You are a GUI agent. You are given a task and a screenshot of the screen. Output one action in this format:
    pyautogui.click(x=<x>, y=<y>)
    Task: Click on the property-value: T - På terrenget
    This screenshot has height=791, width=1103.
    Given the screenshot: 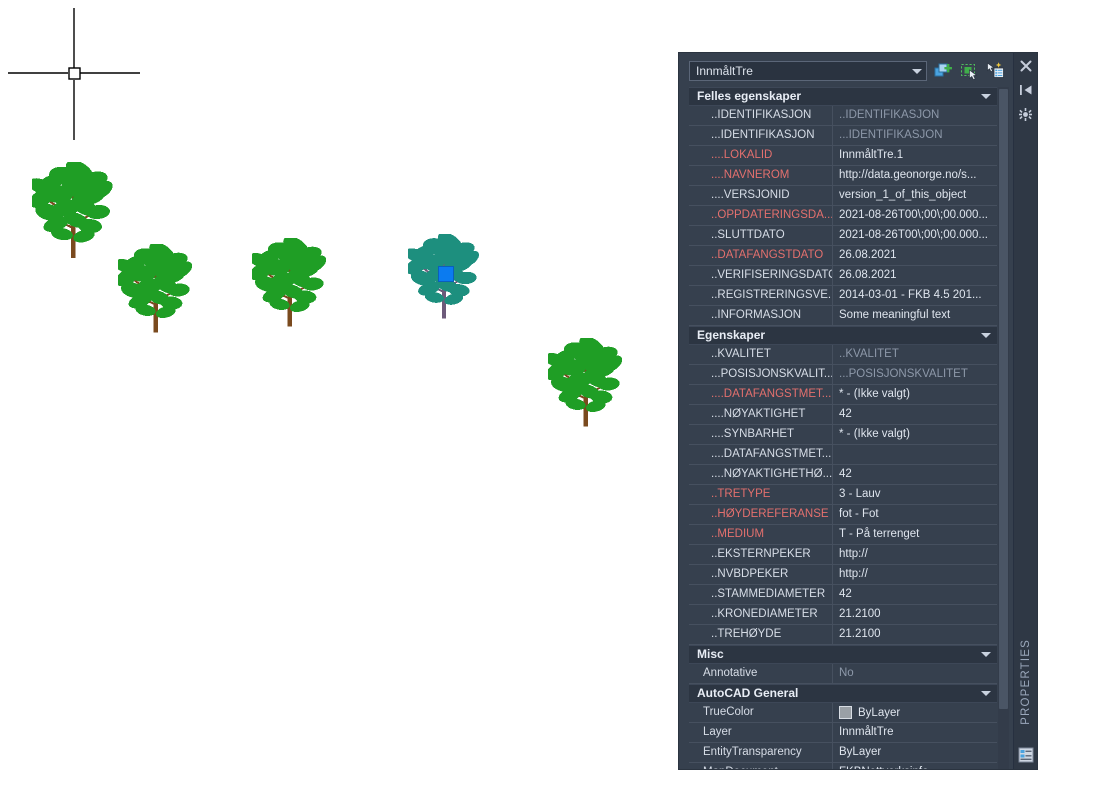 What is the action you would take?
    pyautogui.click(x=915, y=534)
    